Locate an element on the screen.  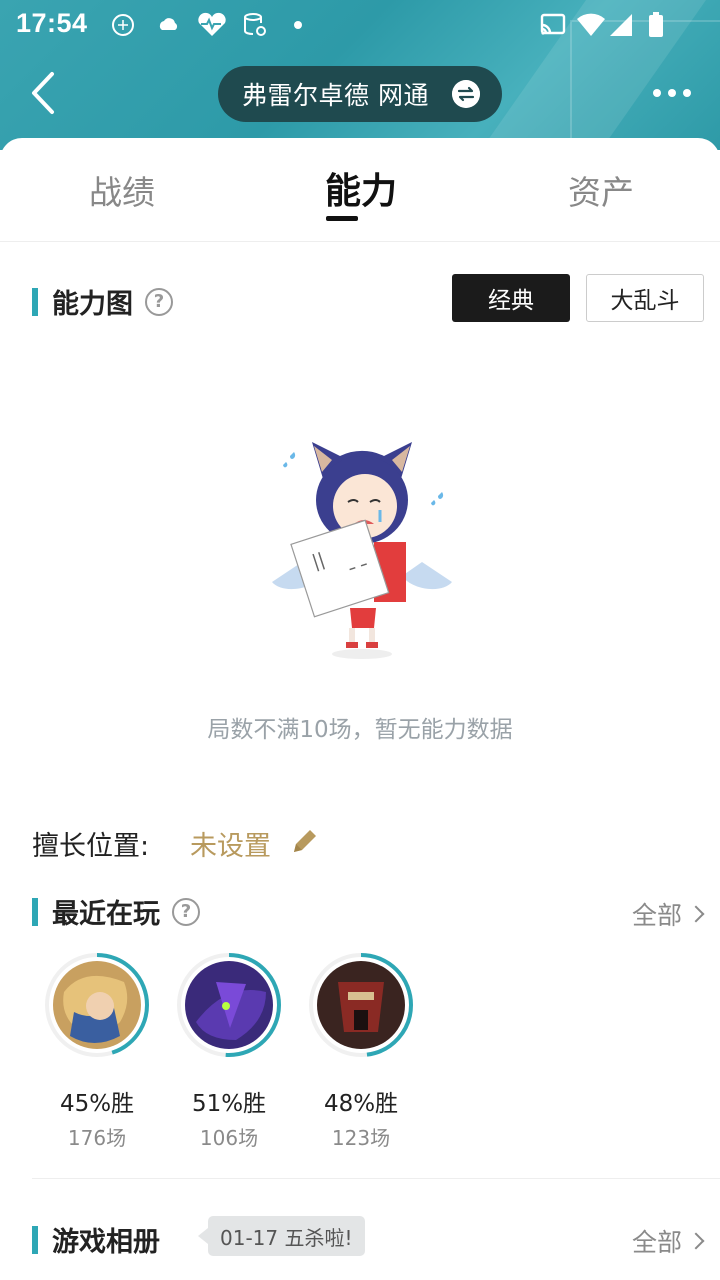
album-section-header: 游戏相册 is located at coordinates (96, 1239).